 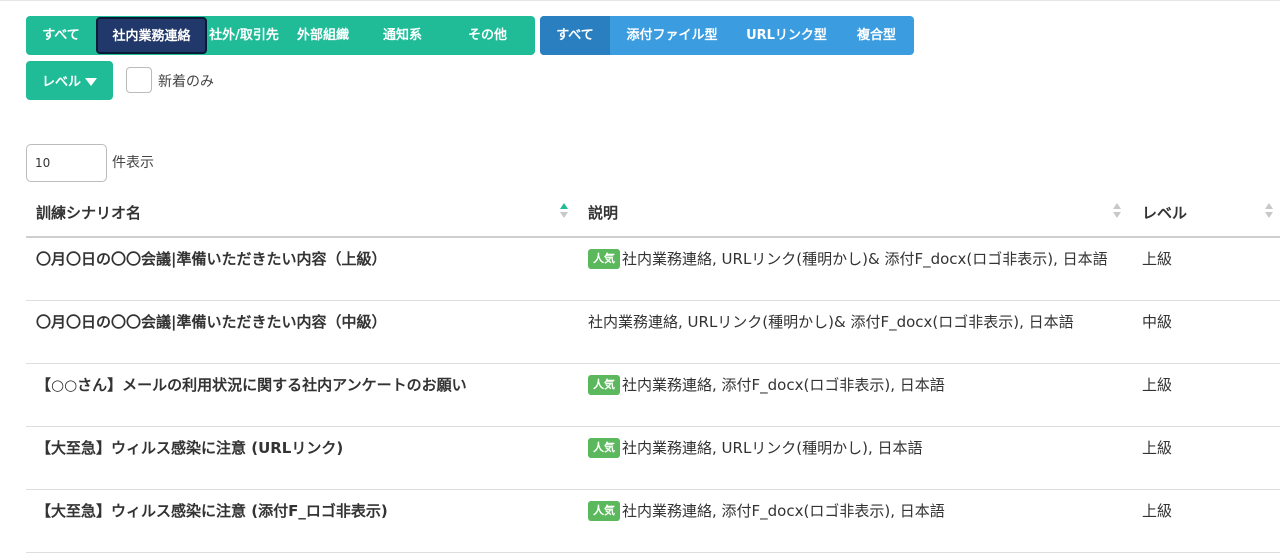 What do you see at coordinates (1270, 212) in the screenshot?
I see `sort-icon-level` at bounding box center [1270, 212].